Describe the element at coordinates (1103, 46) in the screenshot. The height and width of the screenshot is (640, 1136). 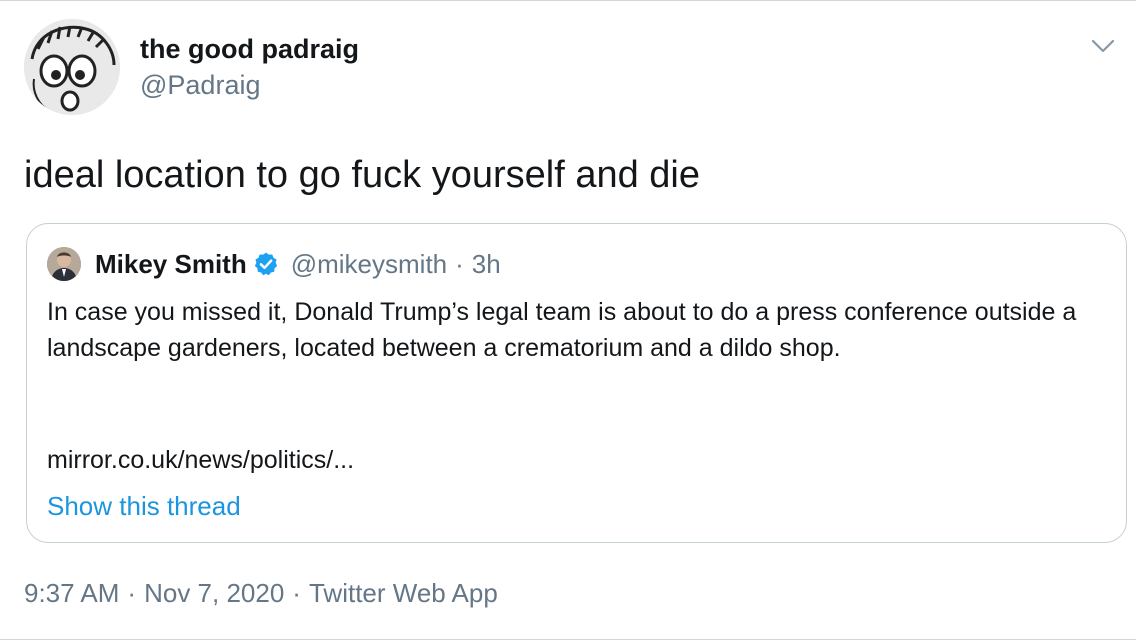
I see `chevron-down-icon` at that location.